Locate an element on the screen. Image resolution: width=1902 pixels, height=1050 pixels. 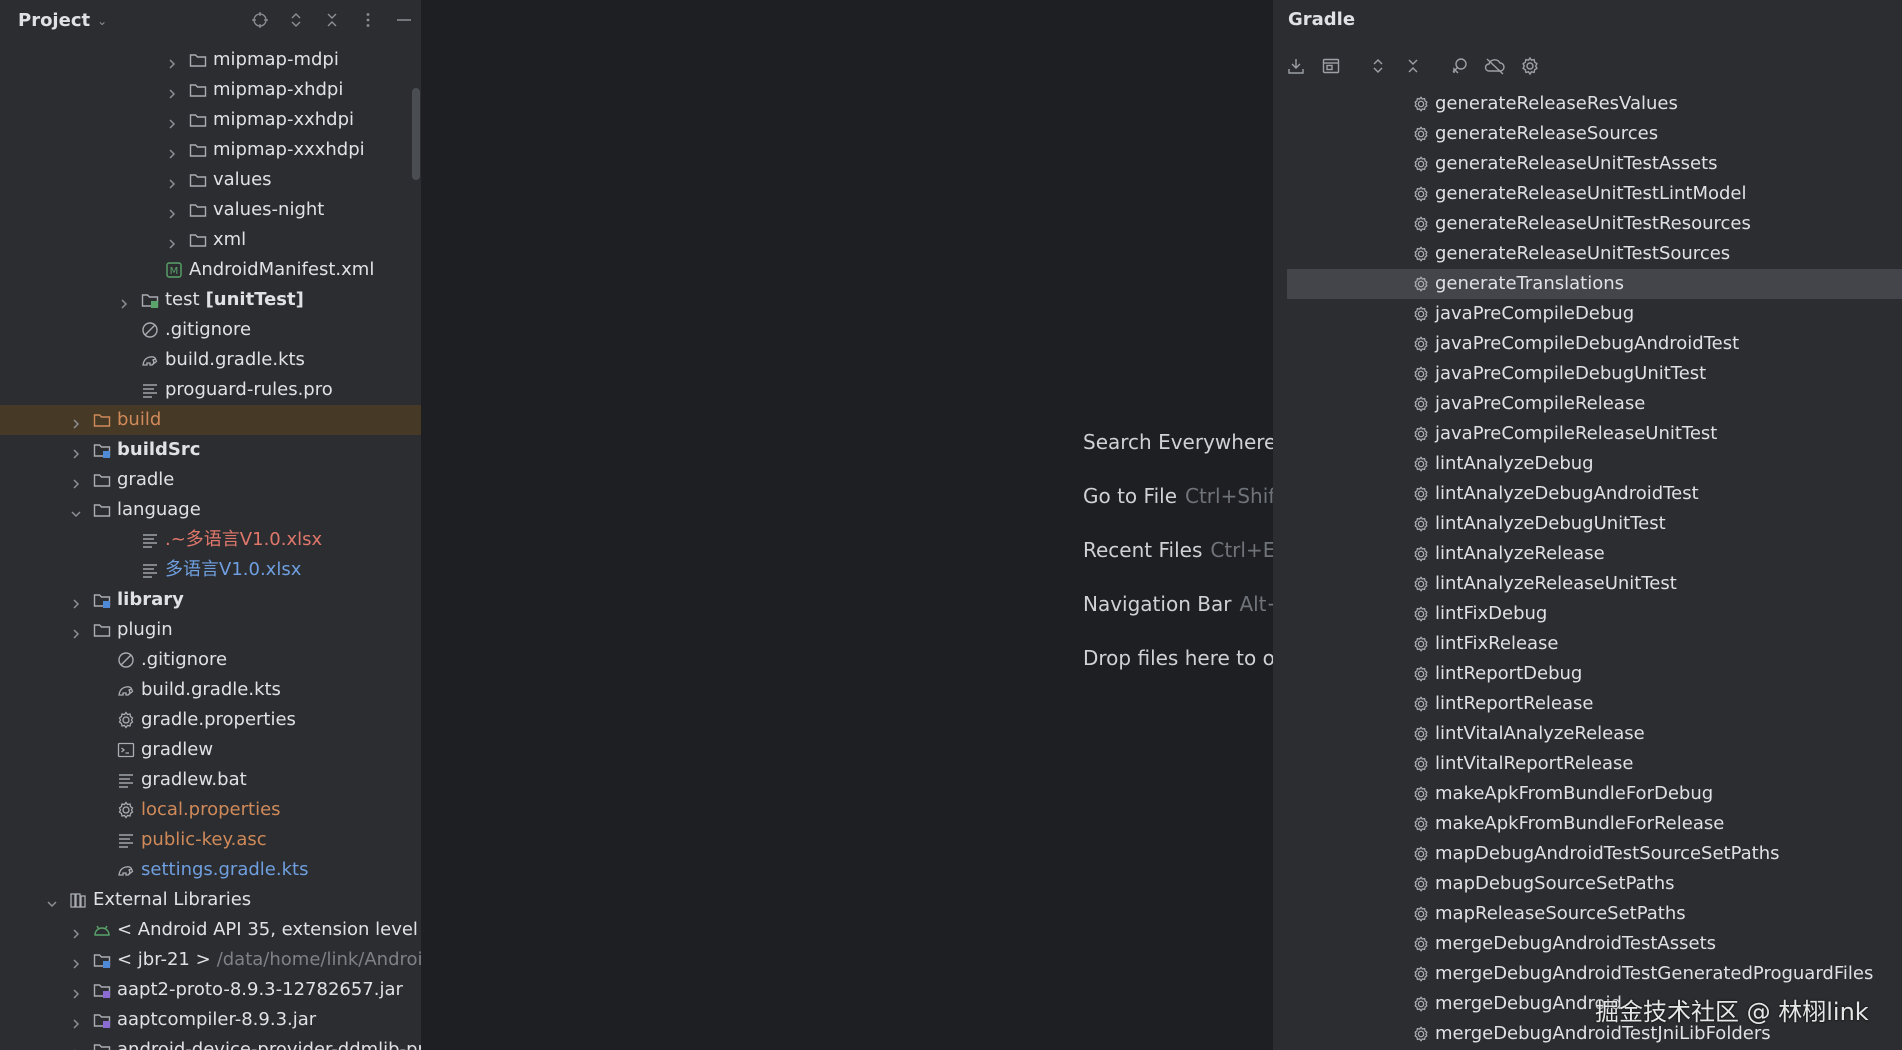
gradle-task-row: javaPreCompileDebugUnitTest is located at coordinates (1587, 374).